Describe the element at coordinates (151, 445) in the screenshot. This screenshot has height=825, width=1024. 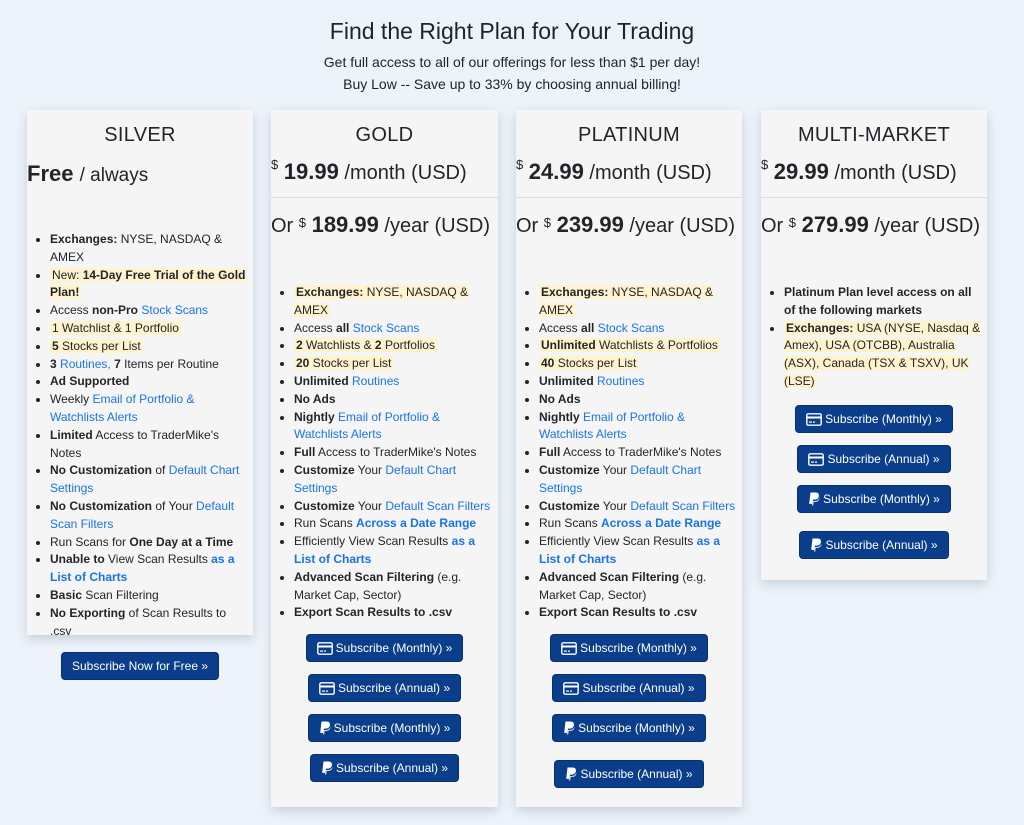
I see `feature-item: Limited Access to TraderMike's Notes` at that location.